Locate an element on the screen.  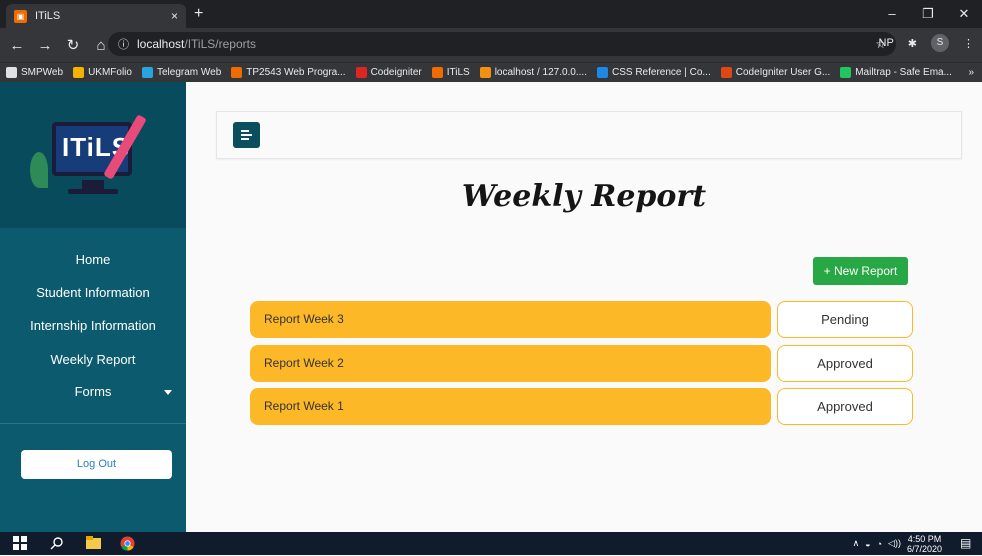
windows-start-icon is located at coordinates (20, 543).